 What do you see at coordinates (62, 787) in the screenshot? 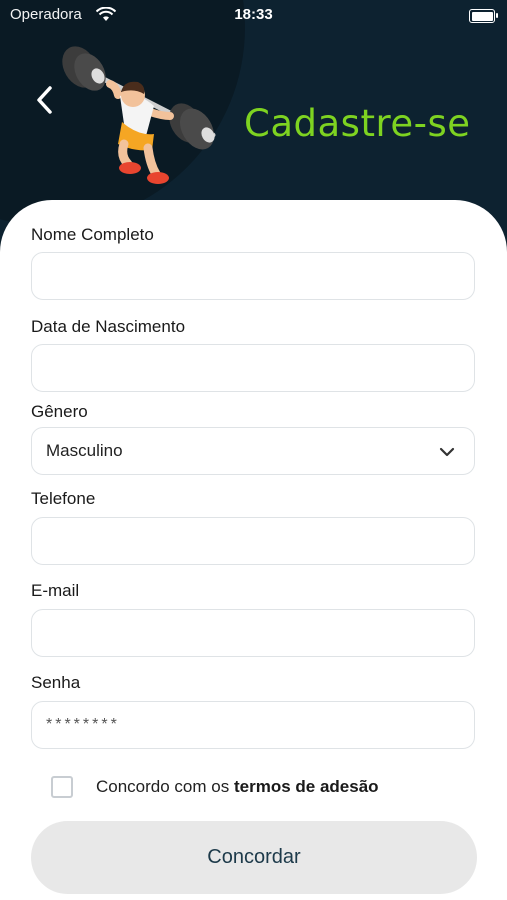
I see `terms-checkbox` at bounding box center [62, 787].